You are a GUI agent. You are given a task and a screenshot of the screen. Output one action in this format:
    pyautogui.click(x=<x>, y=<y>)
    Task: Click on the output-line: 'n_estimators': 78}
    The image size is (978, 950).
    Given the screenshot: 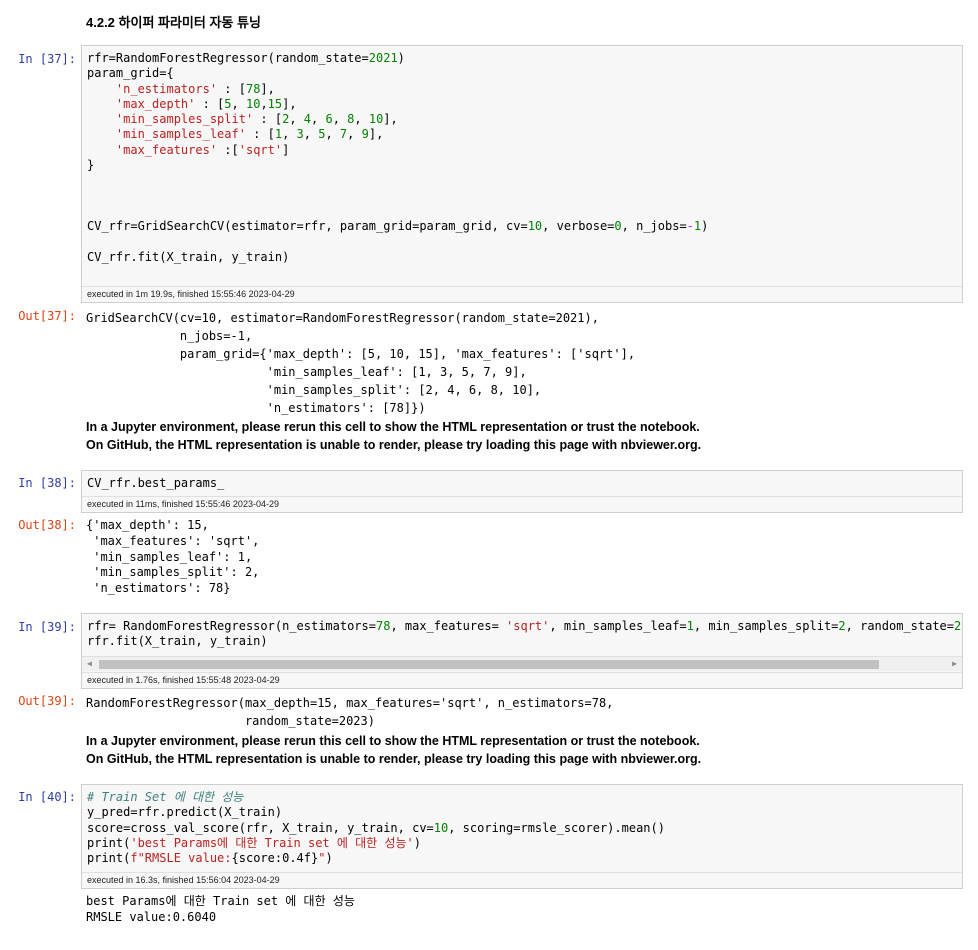 What is the action you would take?
    pyautogui.click(x=158, y=588)
    